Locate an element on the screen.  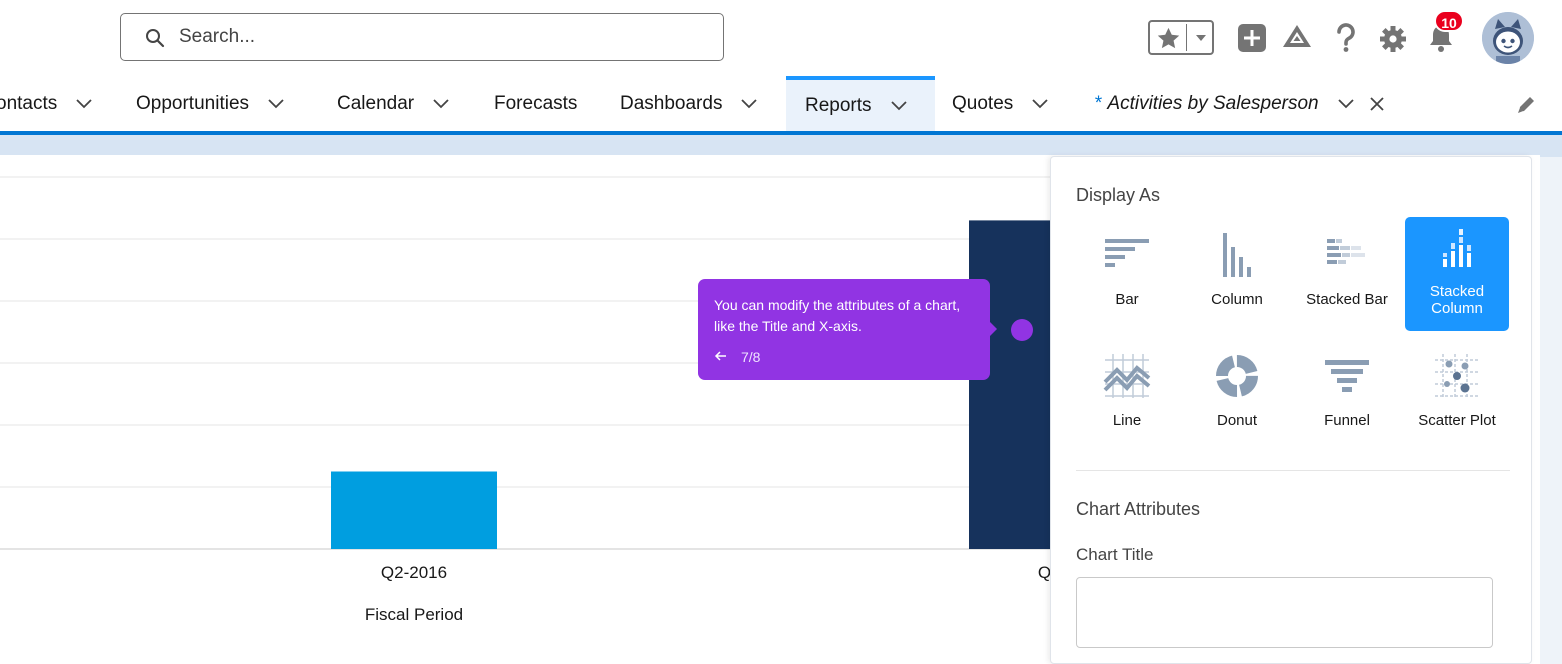
nav-item-calendar: Calendar is located at coordinates (393, 103).